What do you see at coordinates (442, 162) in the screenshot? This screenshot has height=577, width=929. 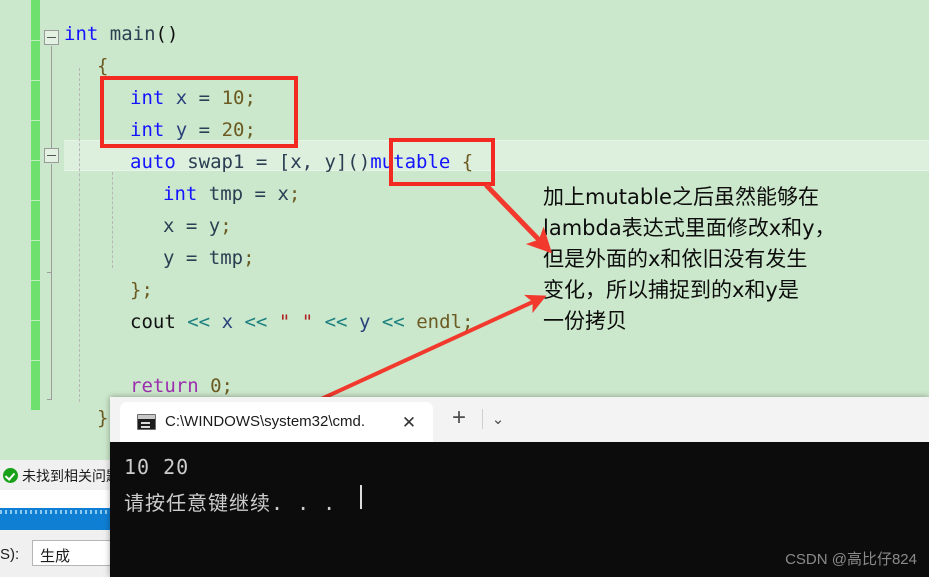 I see `highlight-box-mutable-keyword` at bounding box center [442, 162].